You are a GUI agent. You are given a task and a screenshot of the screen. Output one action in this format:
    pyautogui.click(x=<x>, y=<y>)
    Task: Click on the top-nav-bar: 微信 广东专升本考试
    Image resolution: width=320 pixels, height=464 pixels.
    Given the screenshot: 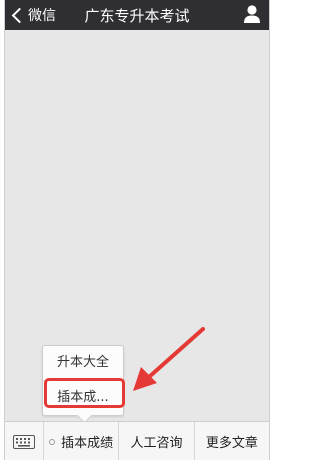 What is the action you would take?
    pyautogui.click(x=137, y=15)
    